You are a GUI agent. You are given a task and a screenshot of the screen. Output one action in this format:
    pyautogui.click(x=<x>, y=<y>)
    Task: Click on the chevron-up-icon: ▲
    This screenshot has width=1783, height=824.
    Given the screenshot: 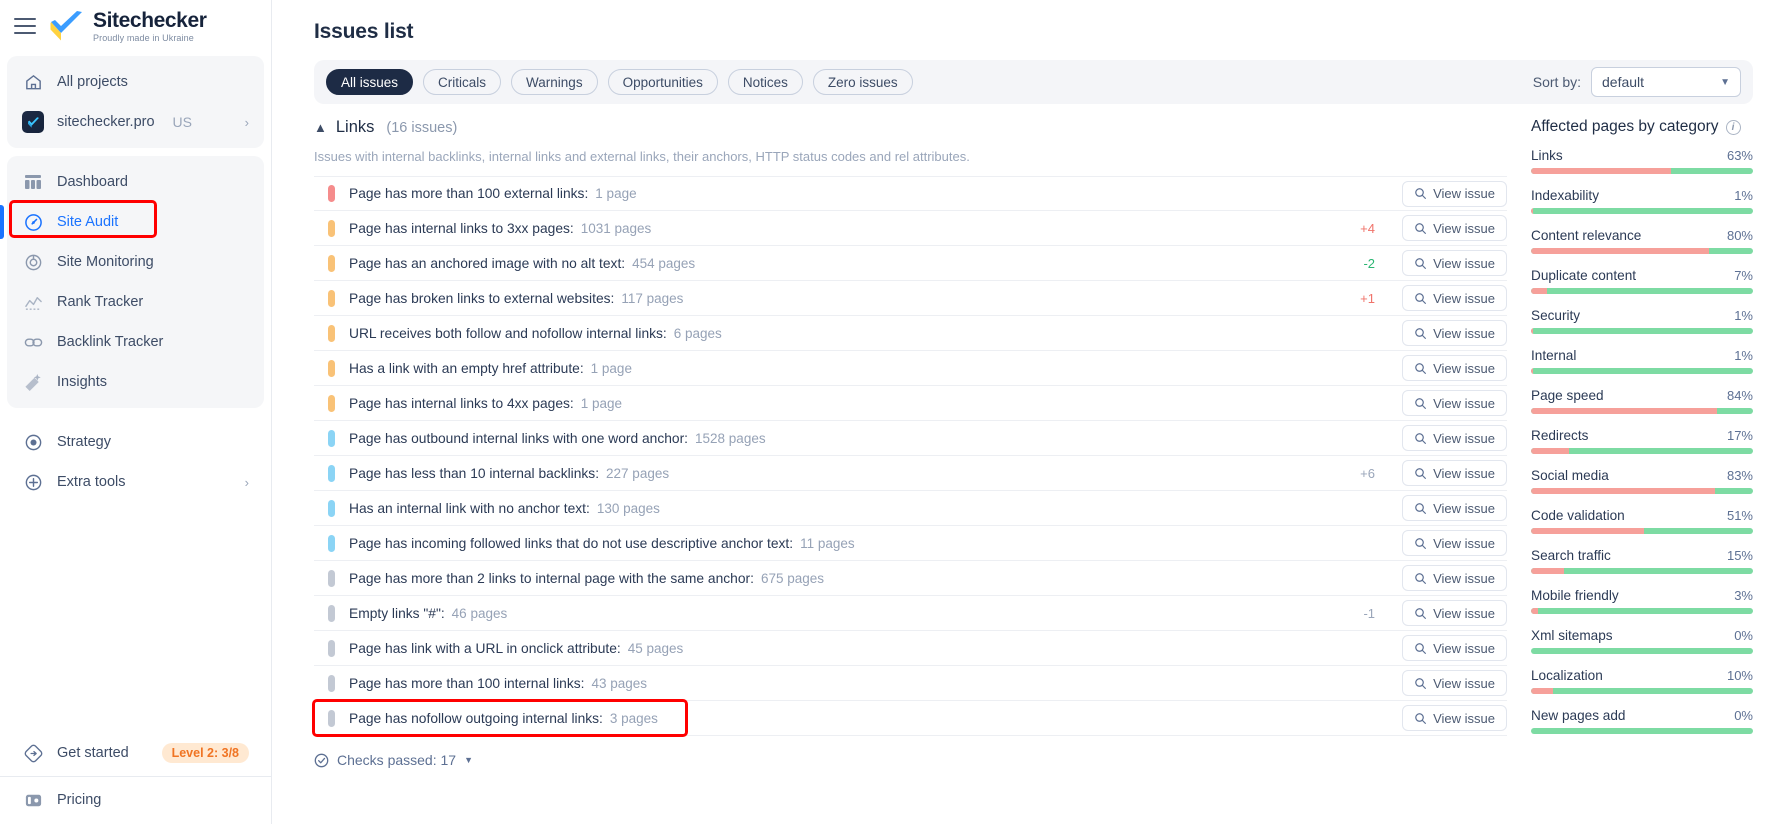 What is the action you would take?
    pyautogui.click(x=320, y=127)
    